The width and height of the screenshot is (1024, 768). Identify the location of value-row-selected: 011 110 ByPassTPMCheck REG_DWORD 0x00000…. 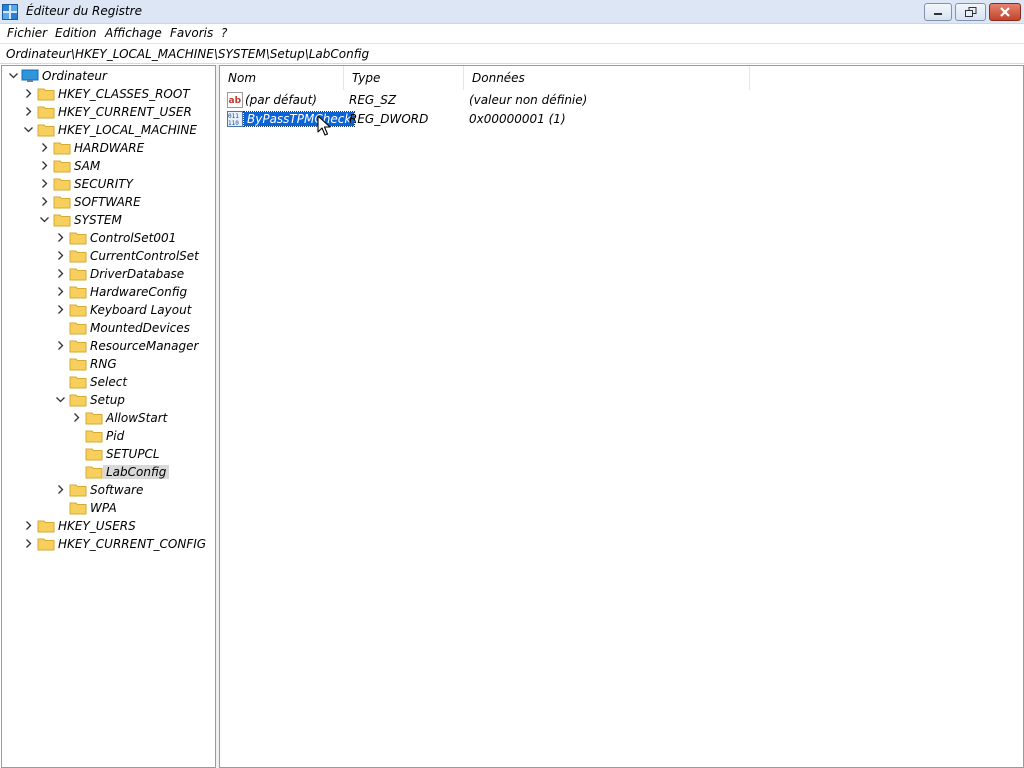
(610, 119).